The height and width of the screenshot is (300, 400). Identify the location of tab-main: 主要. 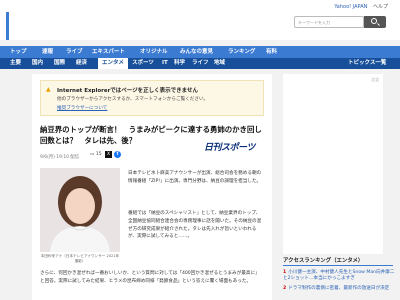
(15, 63).